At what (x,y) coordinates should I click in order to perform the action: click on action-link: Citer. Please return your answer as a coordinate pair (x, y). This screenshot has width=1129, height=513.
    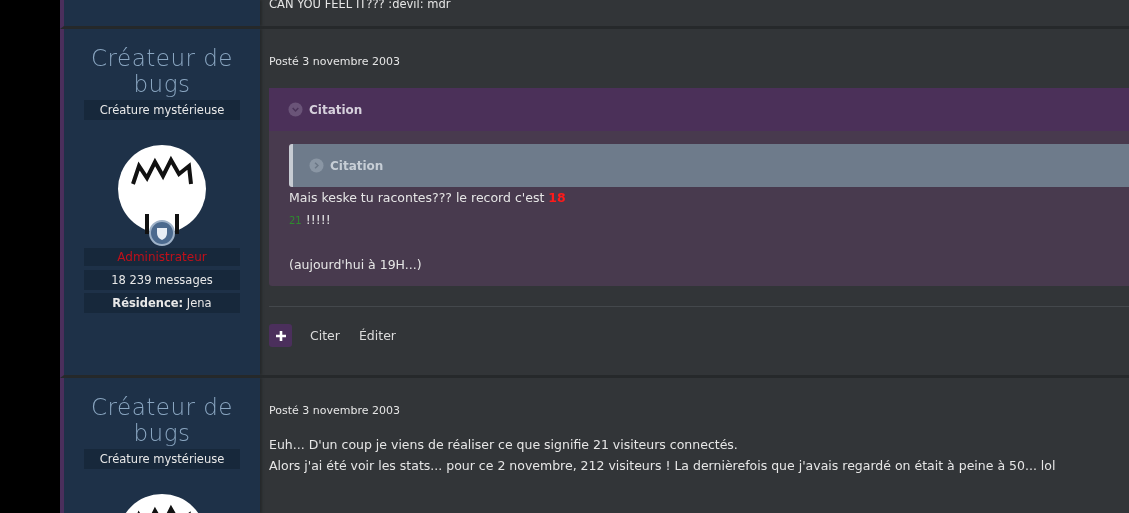
    Looking at the image, I should click on (325, 335).